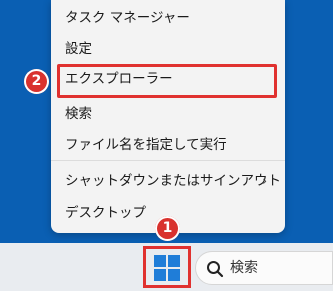 The width and height of the screenshot is (333, 291). What do you see at coordinates (173, 181) in the screenshot?
I see `menu-item-label: シャットダウンまたはサインアウト` at bounding box center [173, 181].